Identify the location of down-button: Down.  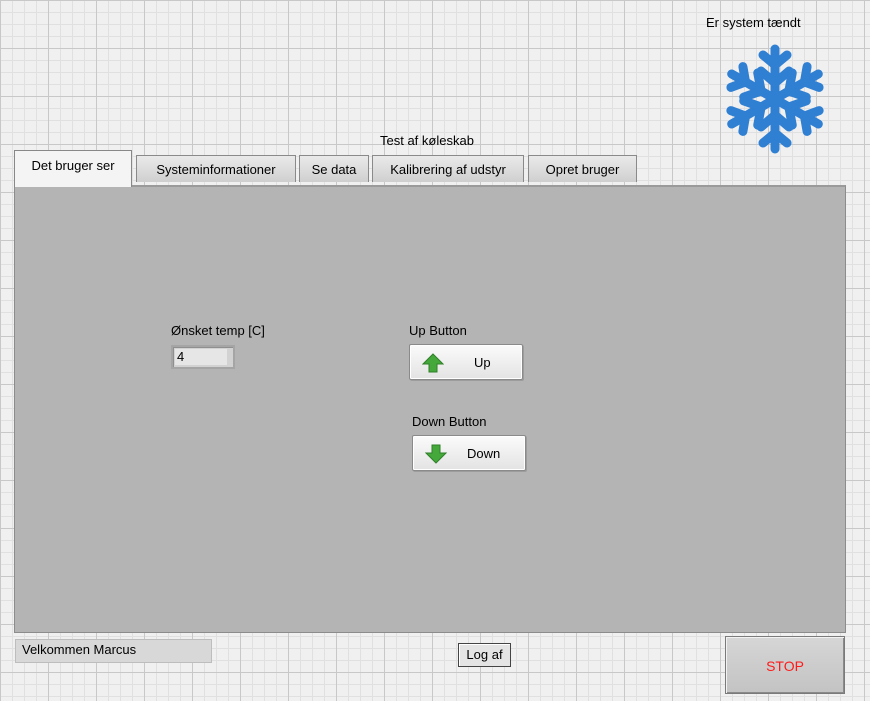
(469, 453).